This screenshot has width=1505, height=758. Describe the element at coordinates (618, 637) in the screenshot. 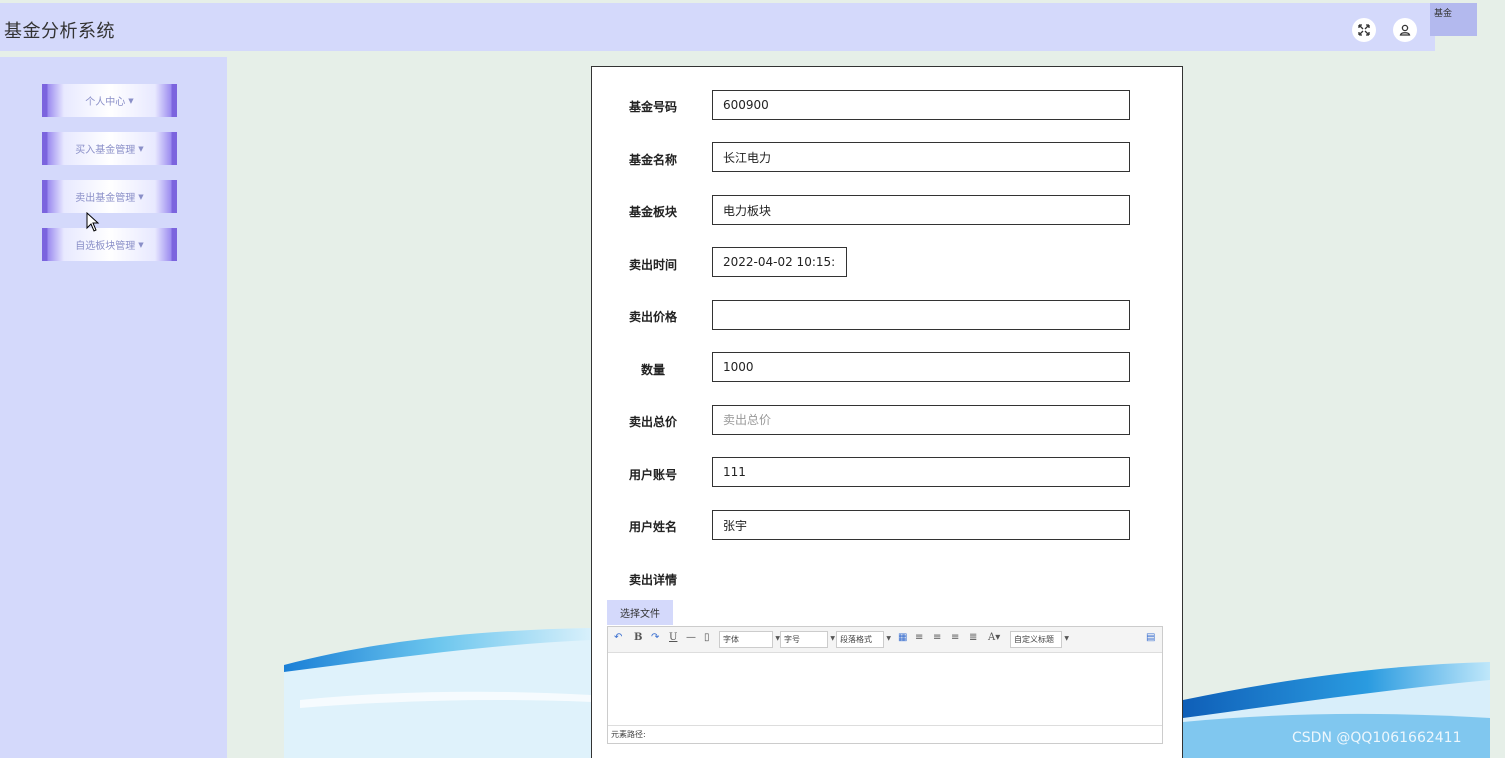

I see `undo-icon: ↶` at that location.